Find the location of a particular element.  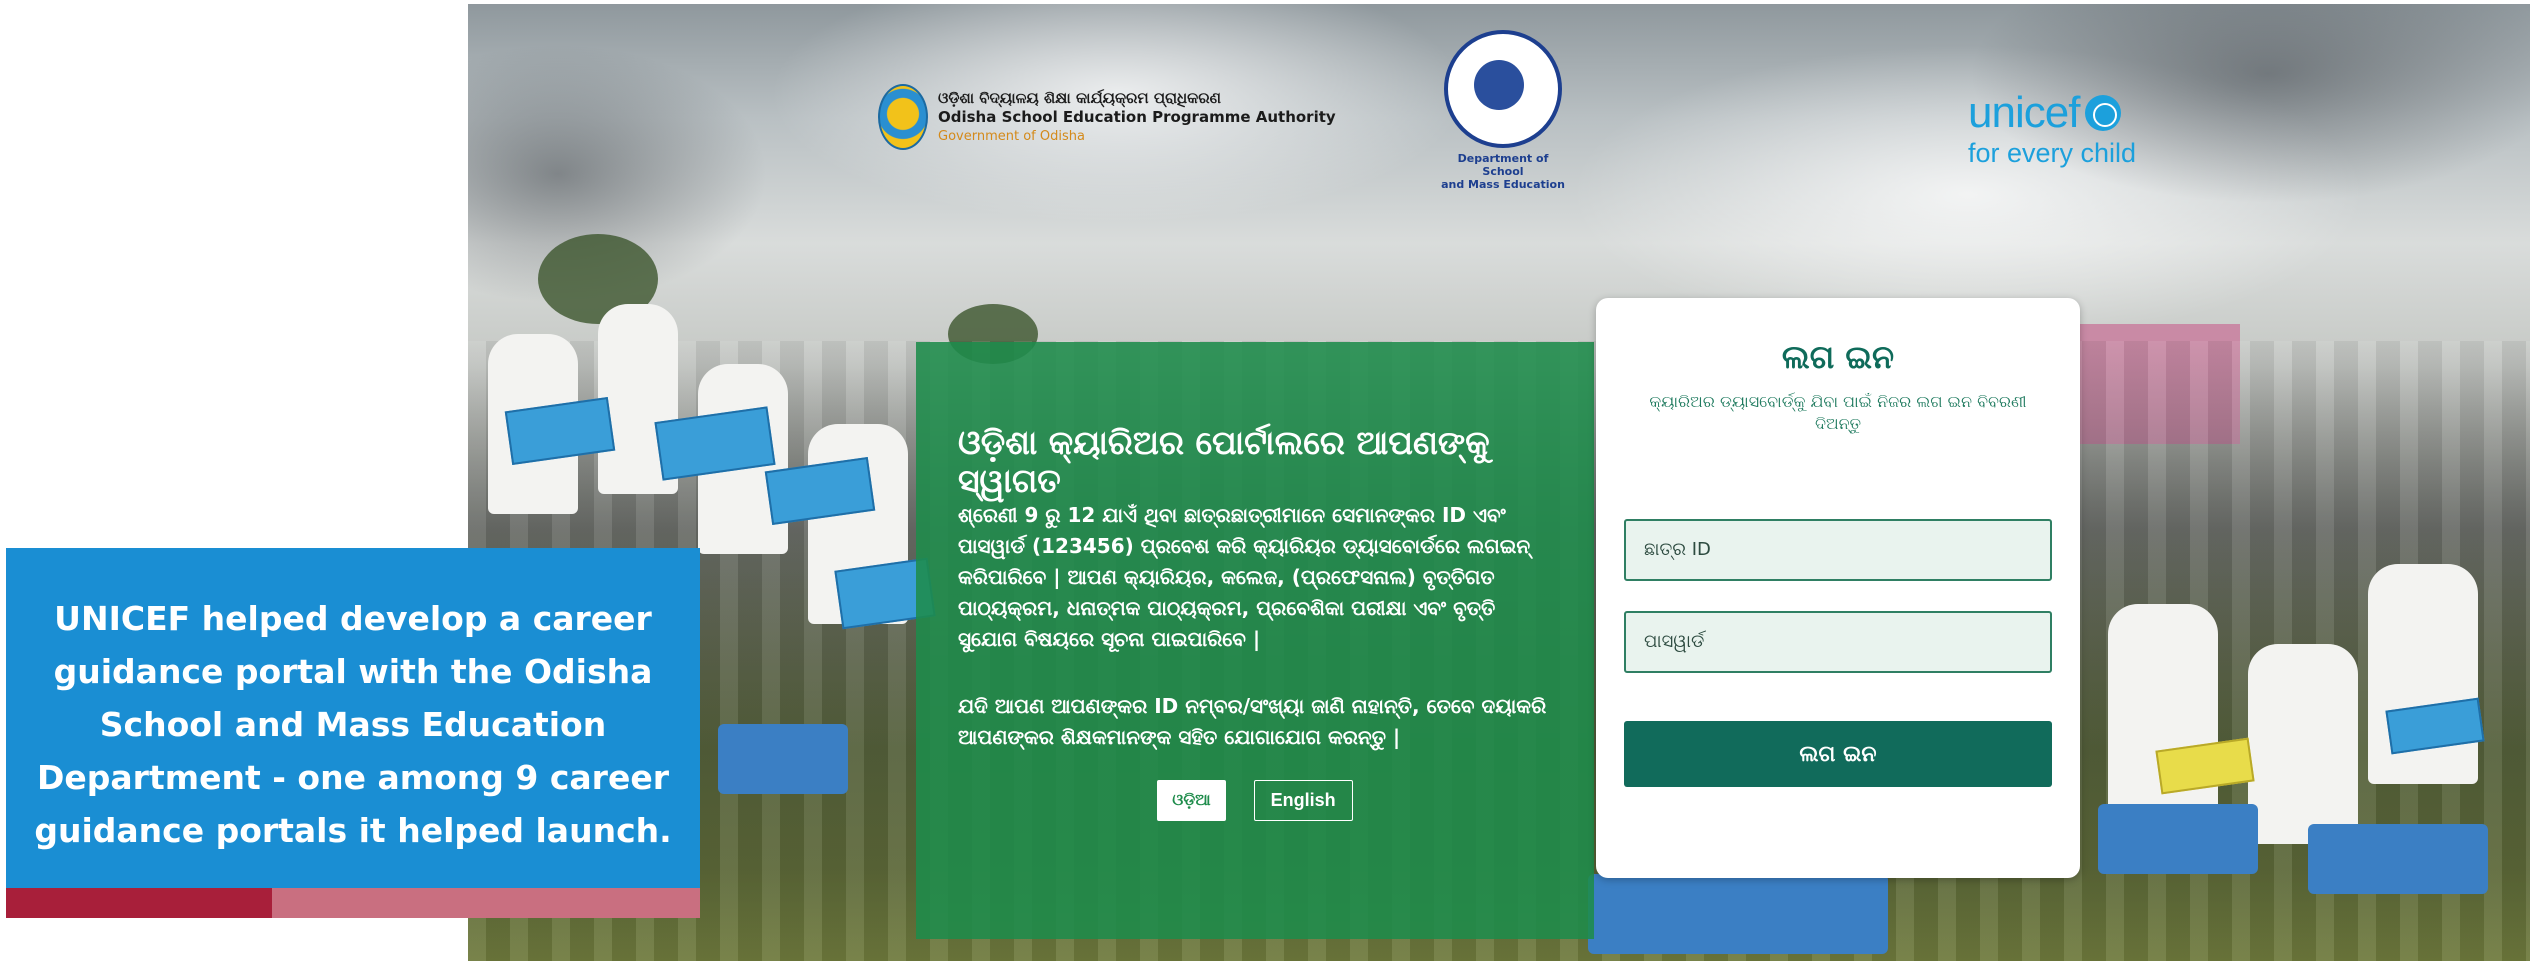

dept-logo: Department of School and Mass Education is located at coordinates (1503, 110).